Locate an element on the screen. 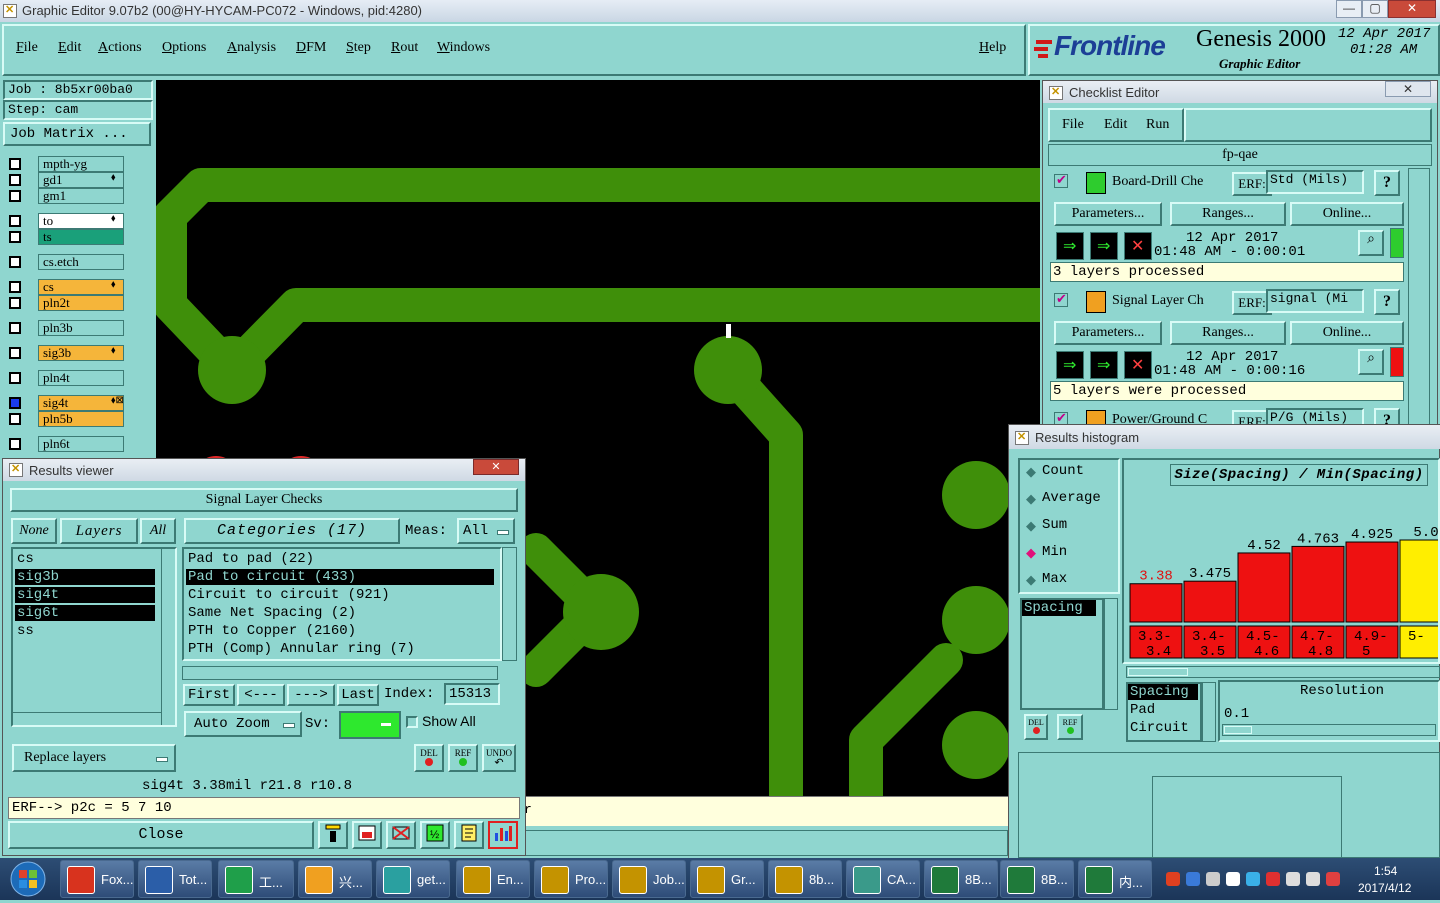 The height and width of the screenshot is (903, 1440). categories-hscroll is located at coordinates (340, 673).